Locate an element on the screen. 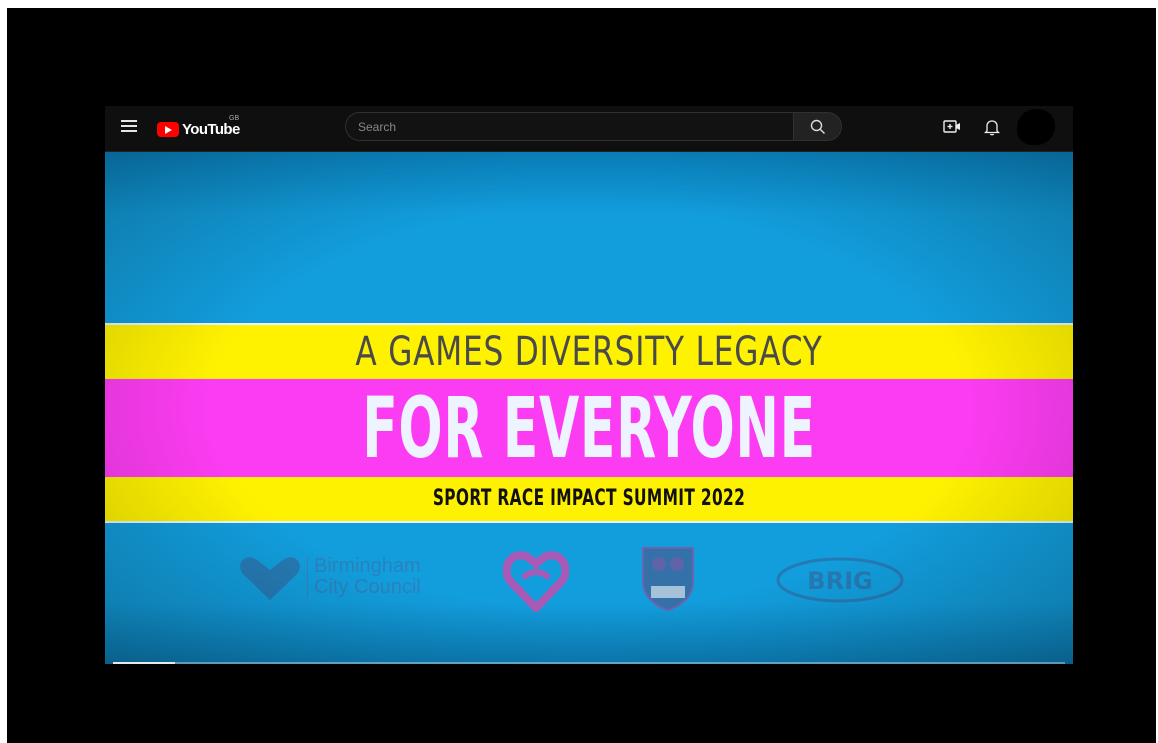 The height and width of the screenshot is (743, 1158). heart-icon is located at coordinates (270, 578).